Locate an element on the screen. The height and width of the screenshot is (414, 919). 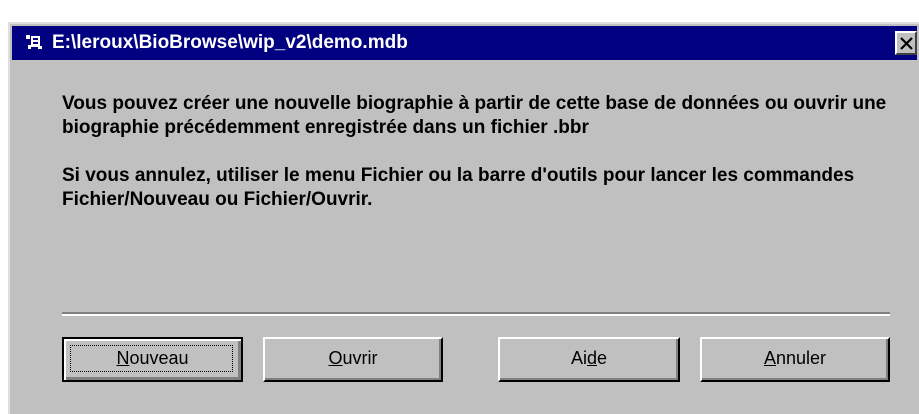
annuler-button: Annuler is located at coordinates (795, 359).